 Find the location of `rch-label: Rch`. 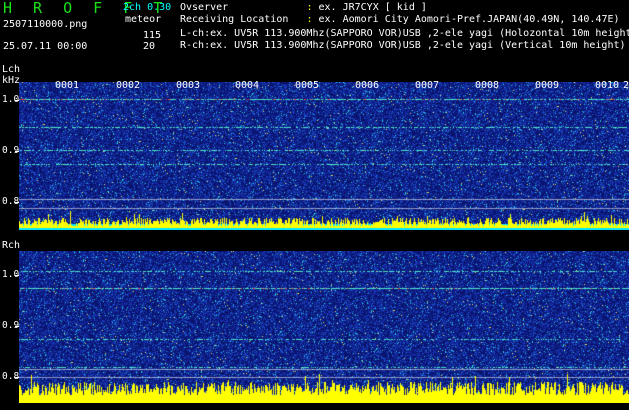

rch-label: Rch is located at coordinates (11, 245).